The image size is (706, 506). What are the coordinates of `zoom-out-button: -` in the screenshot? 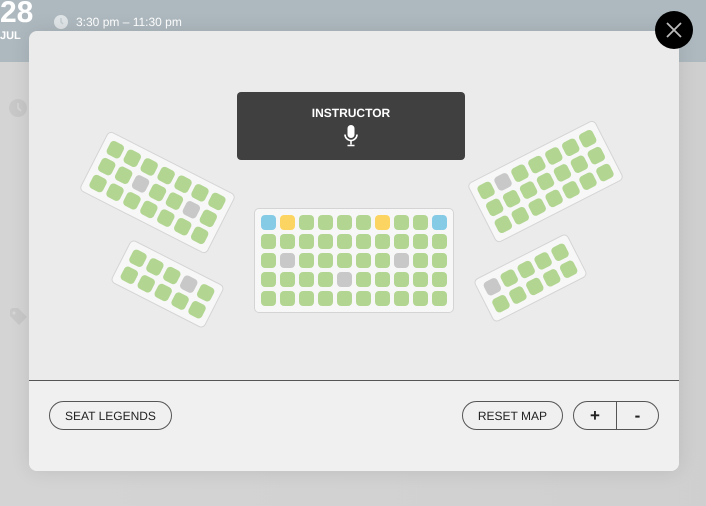 It's located at (637, 415).